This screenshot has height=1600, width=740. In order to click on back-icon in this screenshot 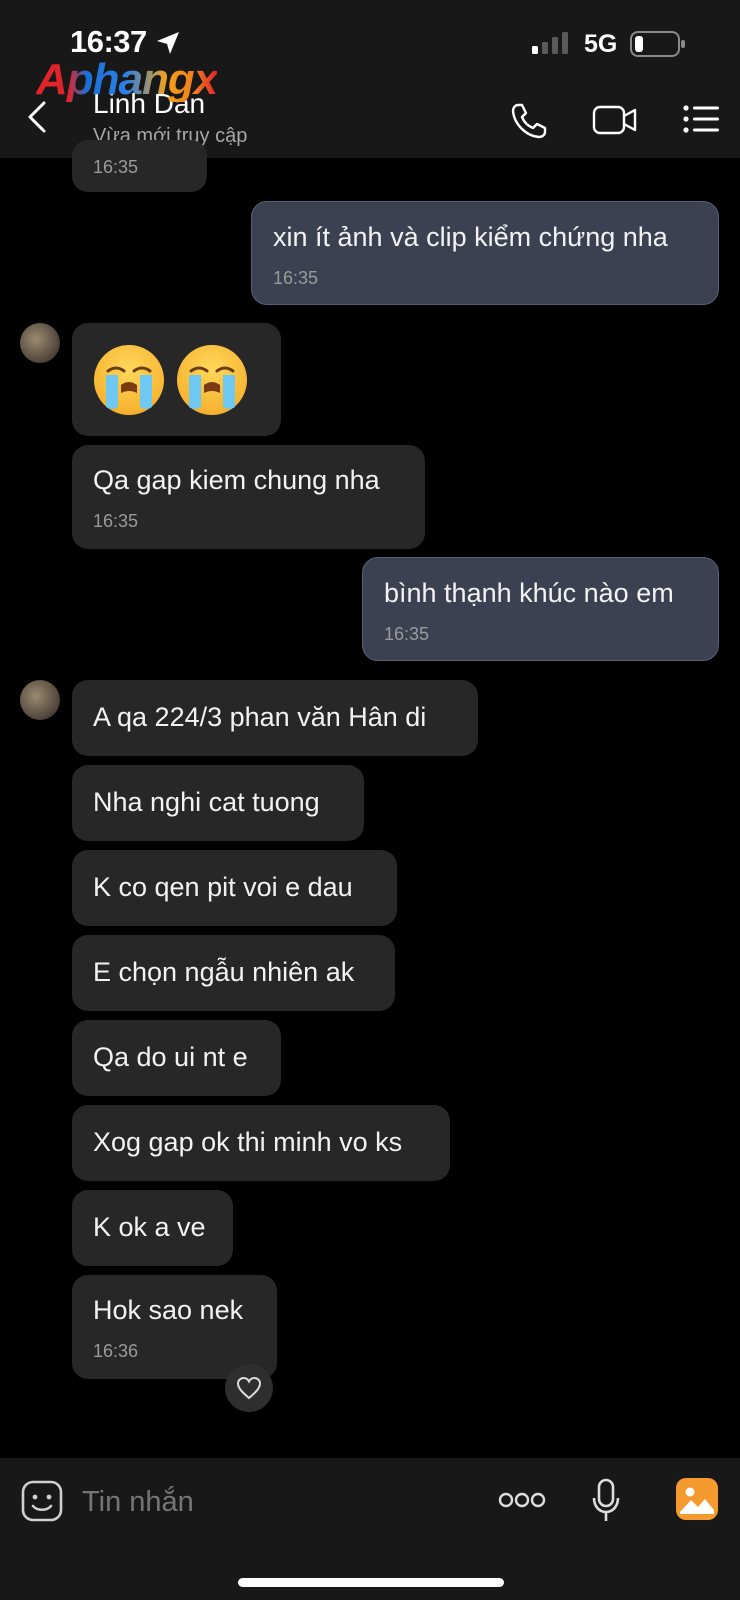, I will do `click(37, 117)`.